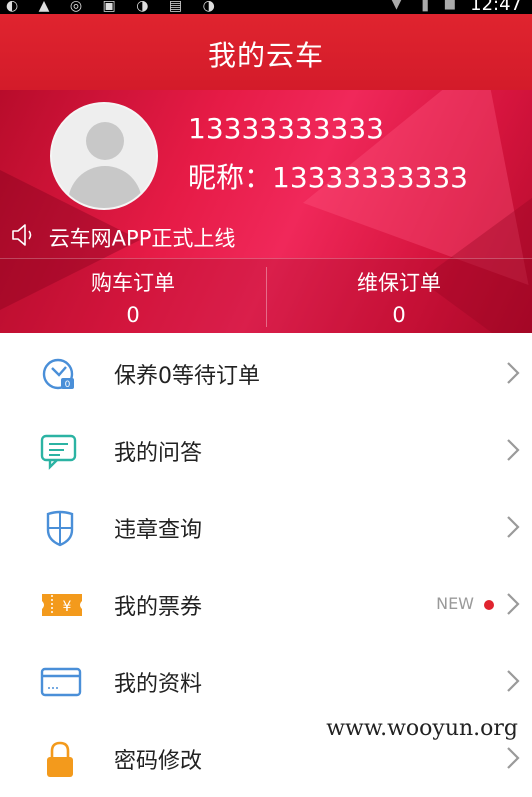  I want to click on announcement: 云车网APP正式上线, so click(122, 237).